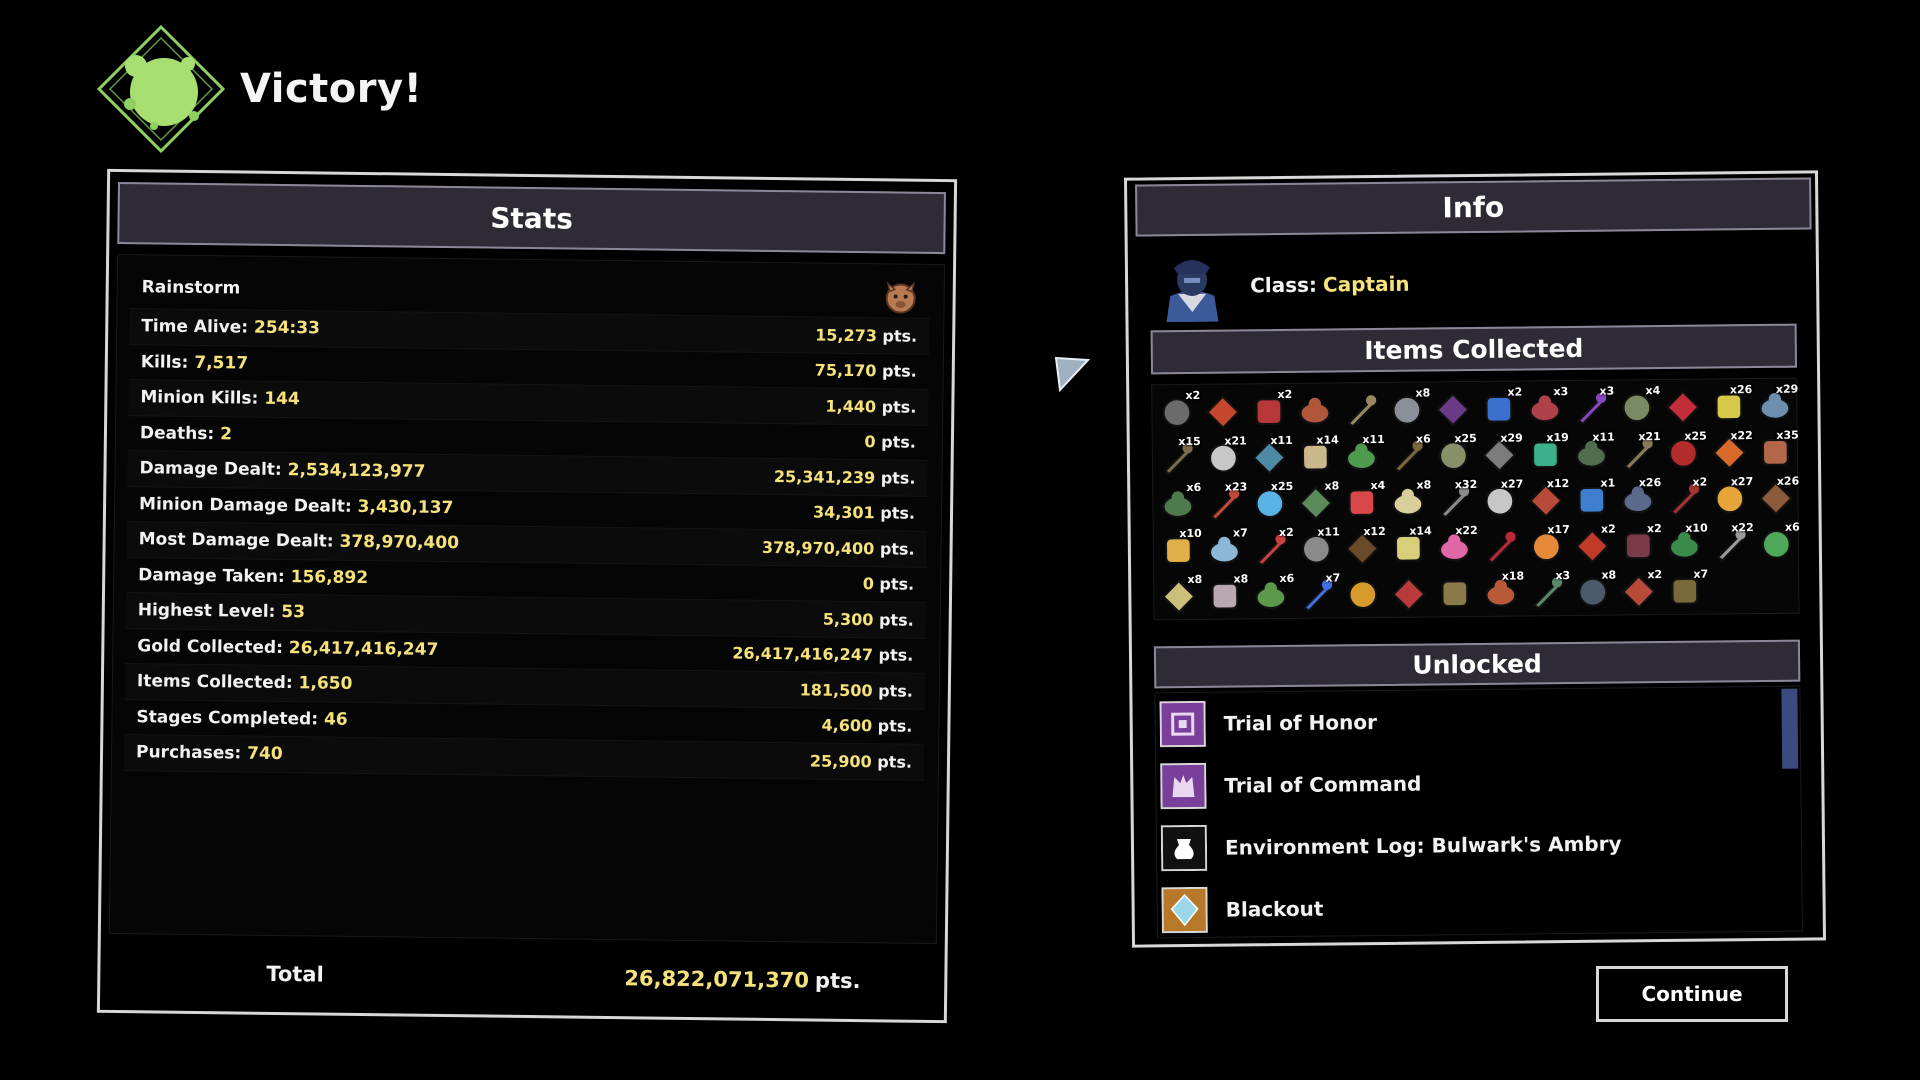  I want to click on item-count: x29, so click(1511, 438).